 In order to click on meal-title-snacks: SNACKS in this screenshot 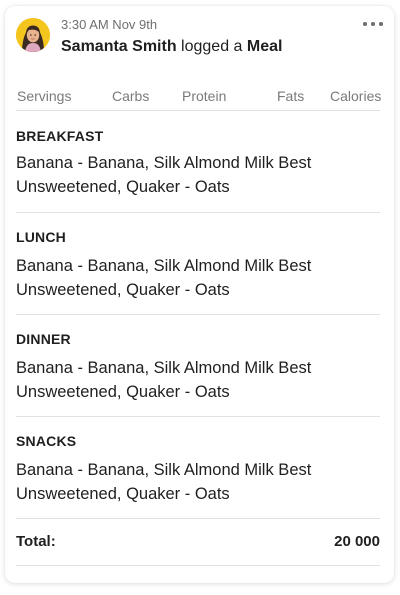, I will do `click(46, 441)`.